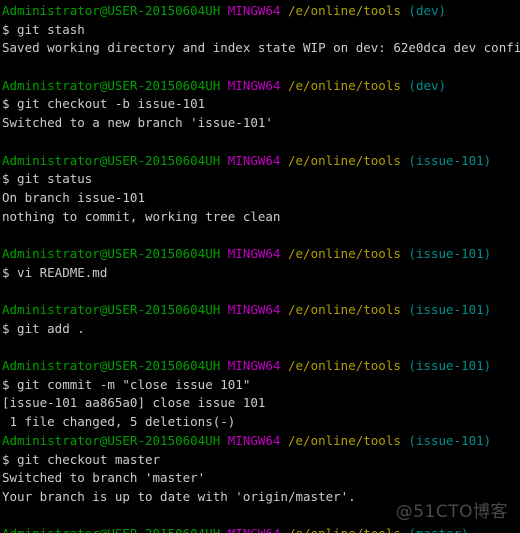  What do you see at coordinates (261, 104) in the screenshot?
I see `terminal-command-line: $ git checkout -b issue-101` at bounding box center [261, 104].